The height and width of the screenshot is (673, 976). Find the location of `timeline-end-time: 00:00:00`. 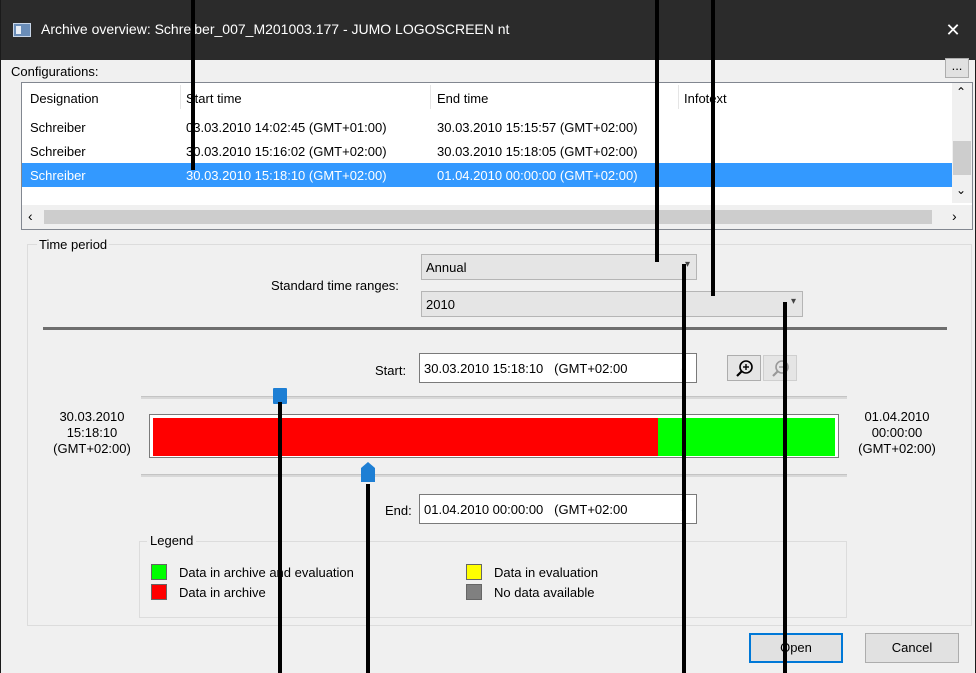

timeline-end-time: 00:00:00 is located at coordinates (897, 432).